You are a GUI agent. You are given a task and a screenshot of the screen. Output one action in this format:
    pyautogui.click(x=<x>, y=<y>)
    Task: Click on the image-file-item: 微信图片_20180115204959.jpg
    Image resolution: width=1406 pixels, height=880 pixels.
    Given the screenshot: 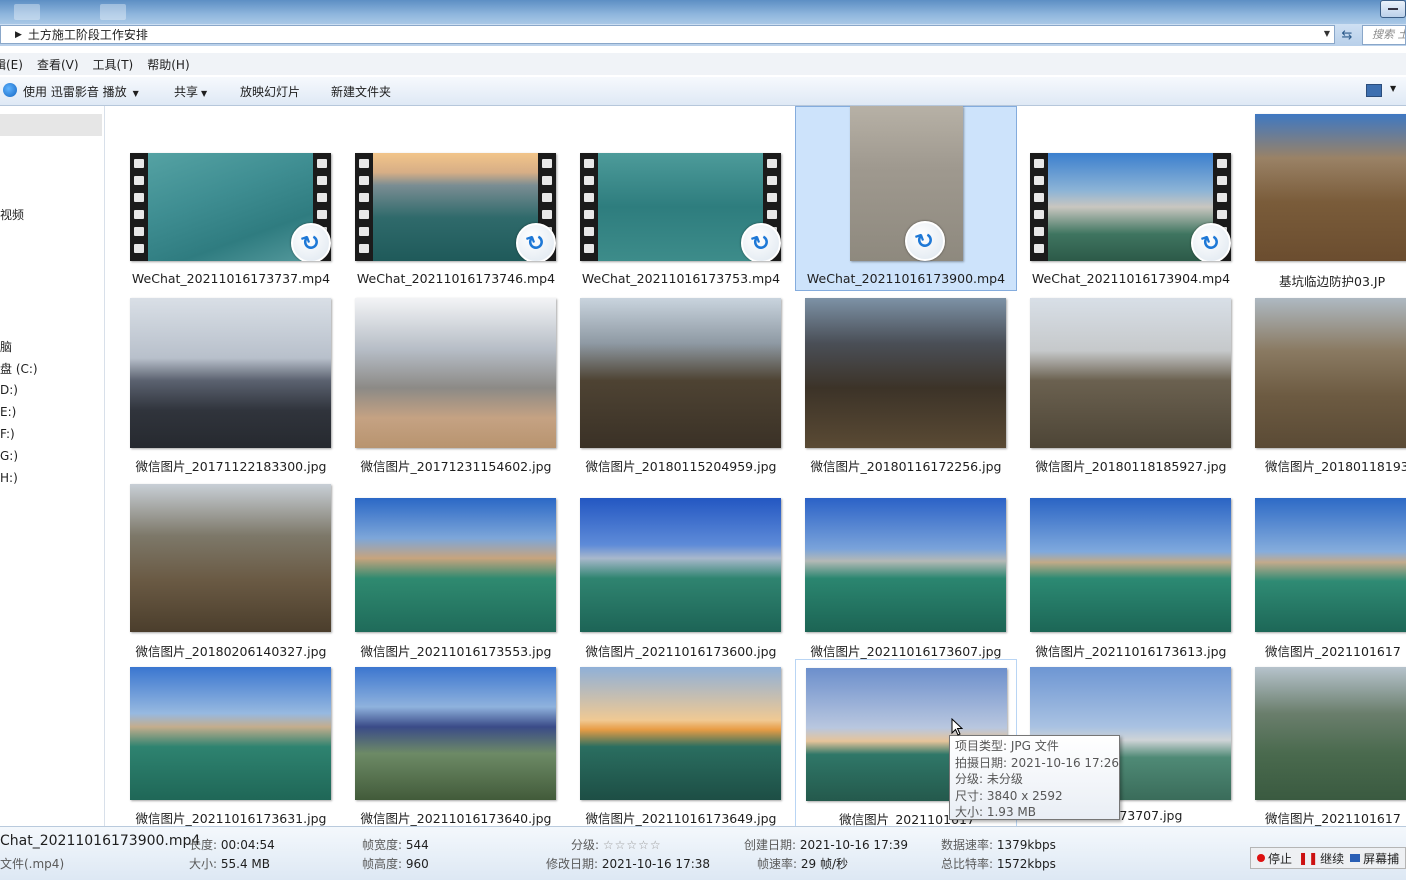 What is the action you would take?
    pyautogui.click(x=681, y=383)
    